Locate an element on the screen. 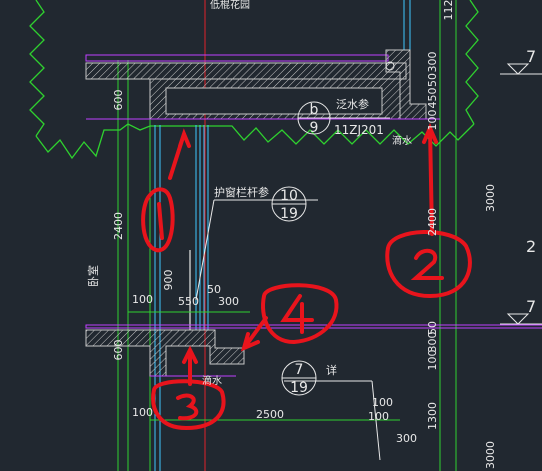 The width and height of the screenshot is (542, 471). label-detail-10-sheet: 19 is located at coordinates (289, 214).